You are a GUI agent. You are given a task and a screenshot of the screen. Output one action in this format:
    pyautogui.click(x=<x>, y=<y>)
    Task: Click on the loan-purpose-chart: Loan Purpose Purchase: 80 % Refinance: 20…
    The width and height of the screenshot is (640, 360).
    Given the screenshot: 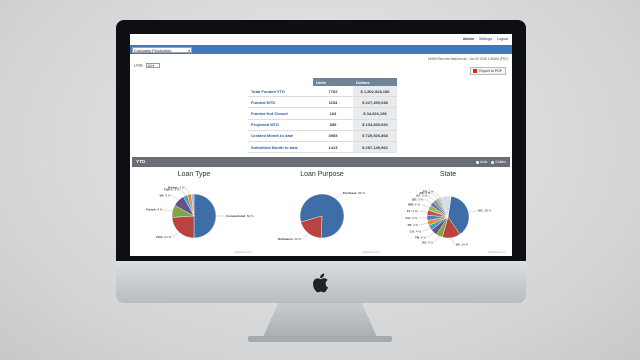 What is the action you would take?
    pyautogui.click(x=322, y=212)
    